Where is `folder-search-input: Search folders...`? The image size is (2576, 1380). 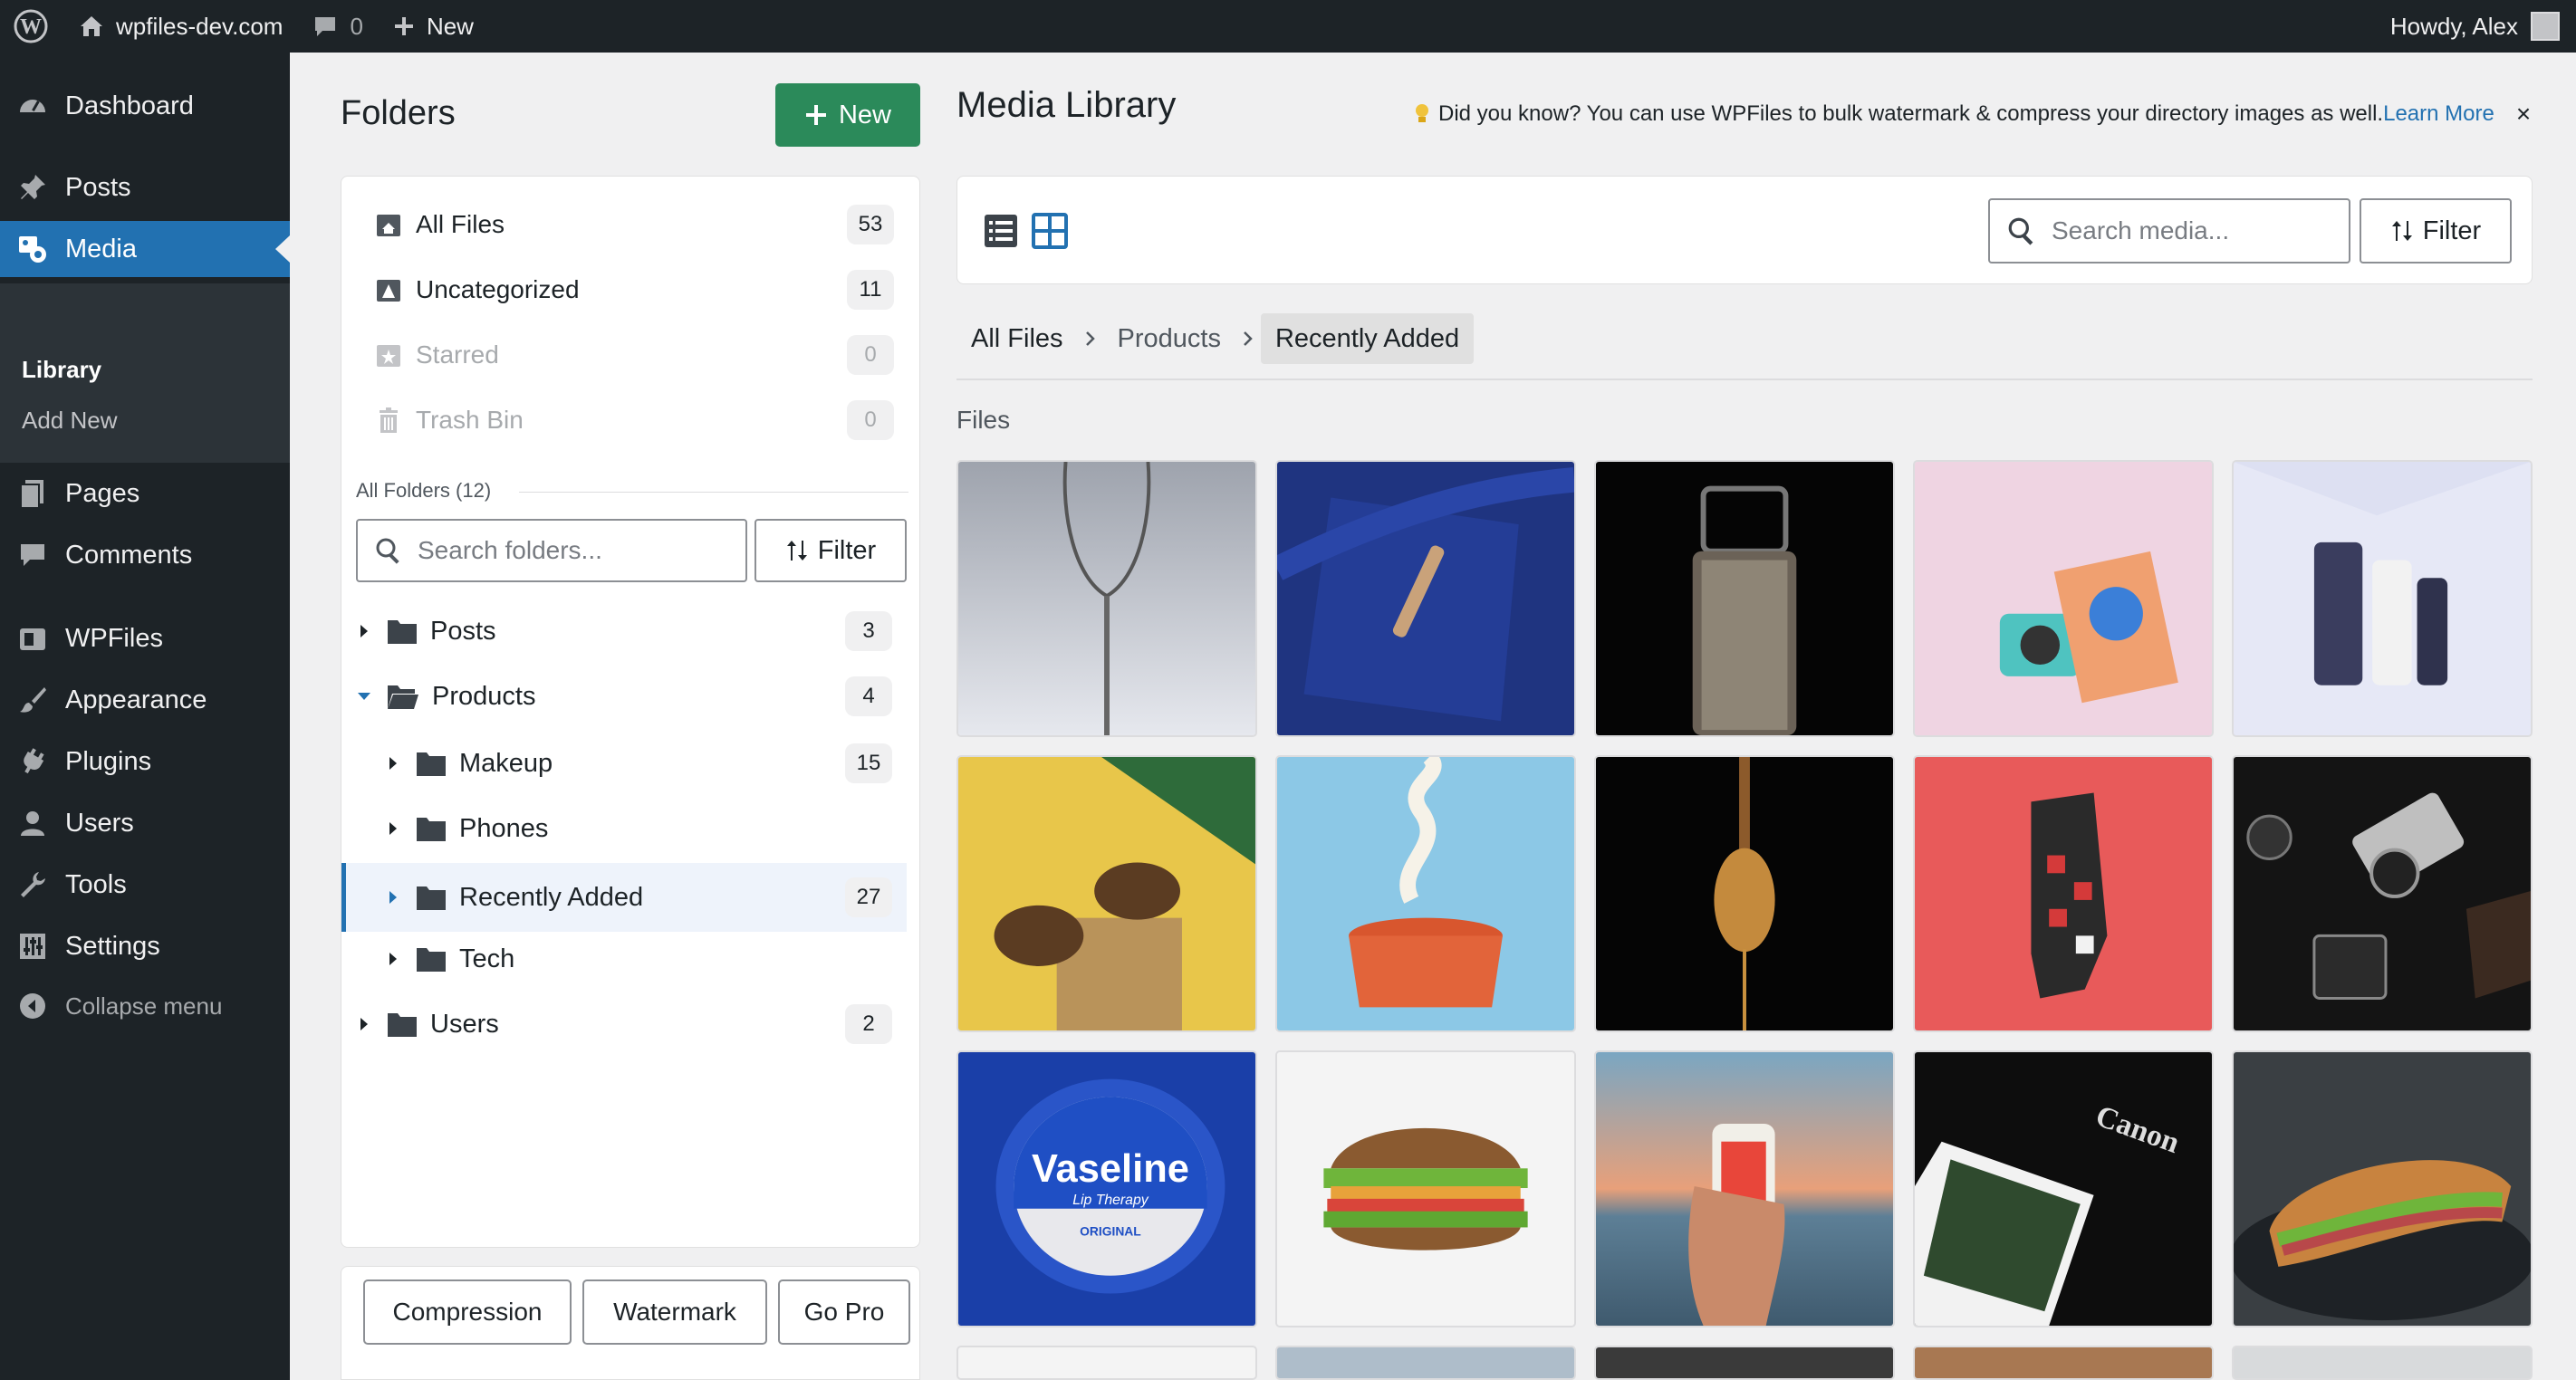
folder-search-input: Search folders... is located at coordinates (551, 550).